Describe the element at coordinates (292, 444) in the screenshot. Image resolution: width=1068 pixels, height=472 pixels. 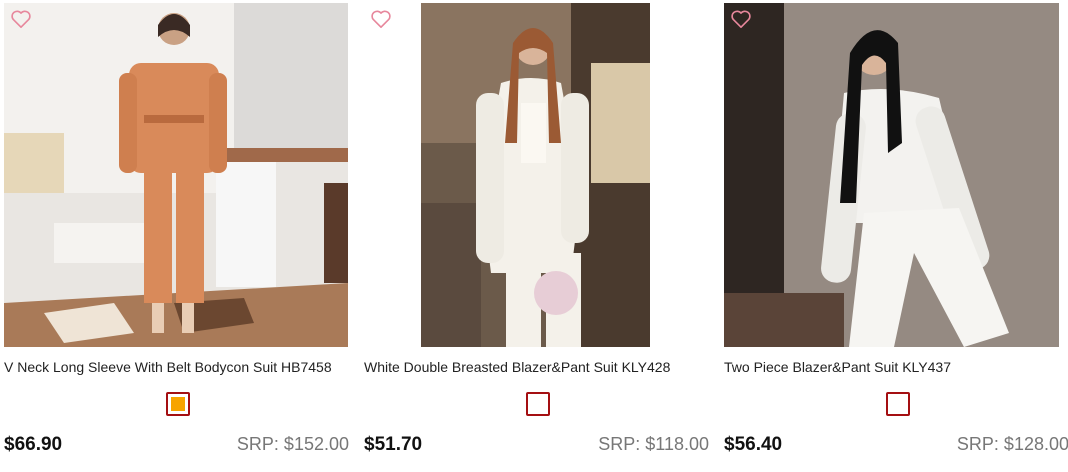
I see `product-srp: SRP: $152.00` at that location.